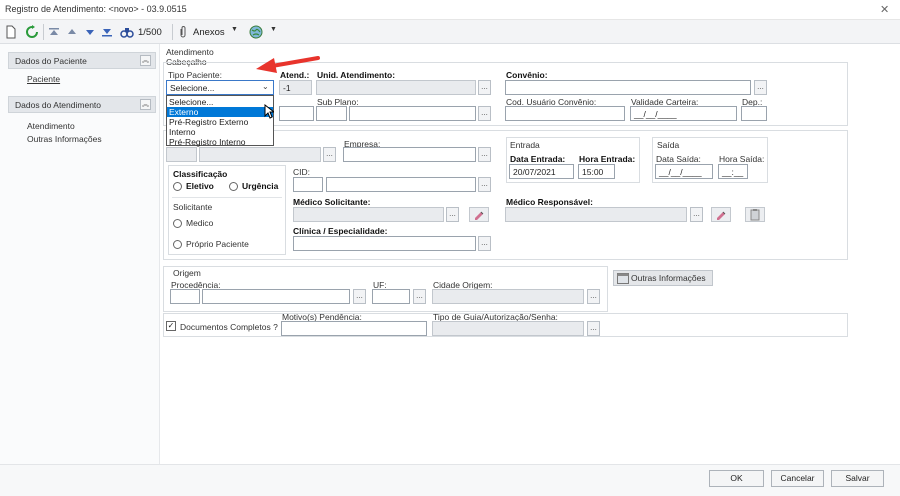 This screenshot has width=900, height=496. What do you see at coordinates (565, 113) in the screenshot?
I see `cod-usuario-field` at bounding box center [565, 113].